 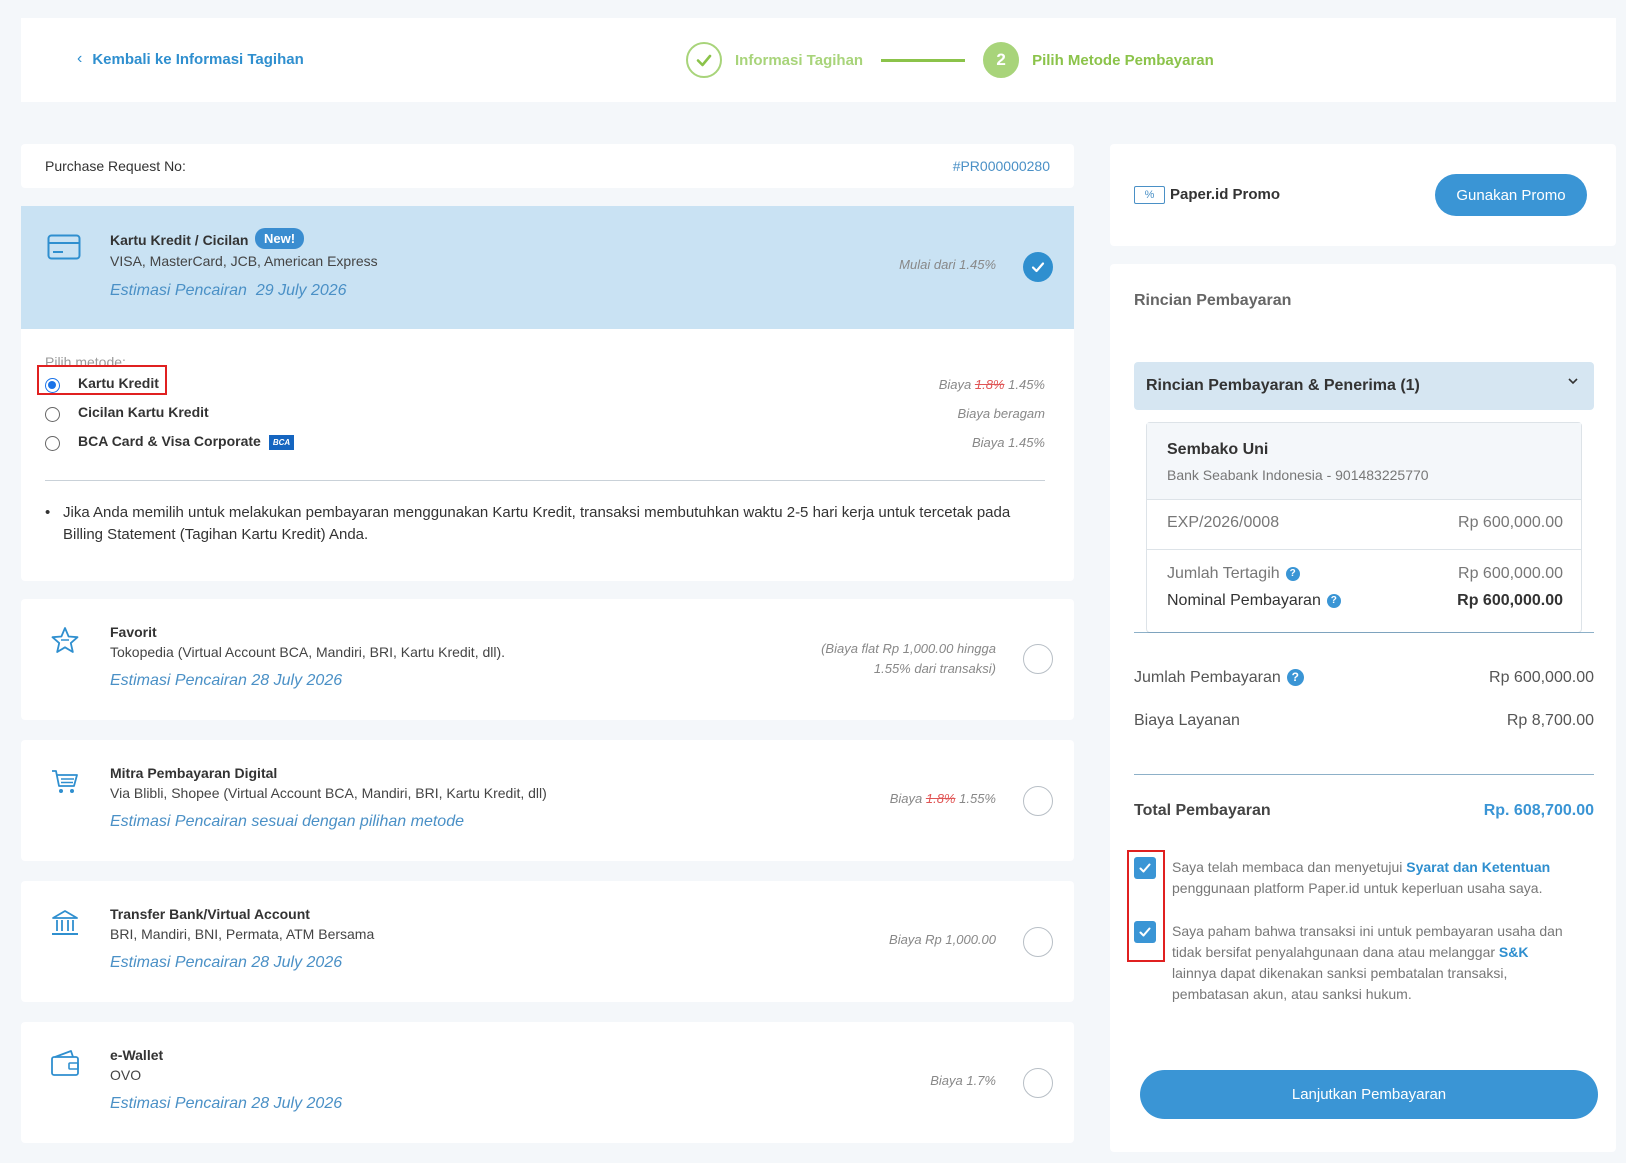 I want to click on step-1-label: Informasi Tagihan, so click(x=799, y=60).